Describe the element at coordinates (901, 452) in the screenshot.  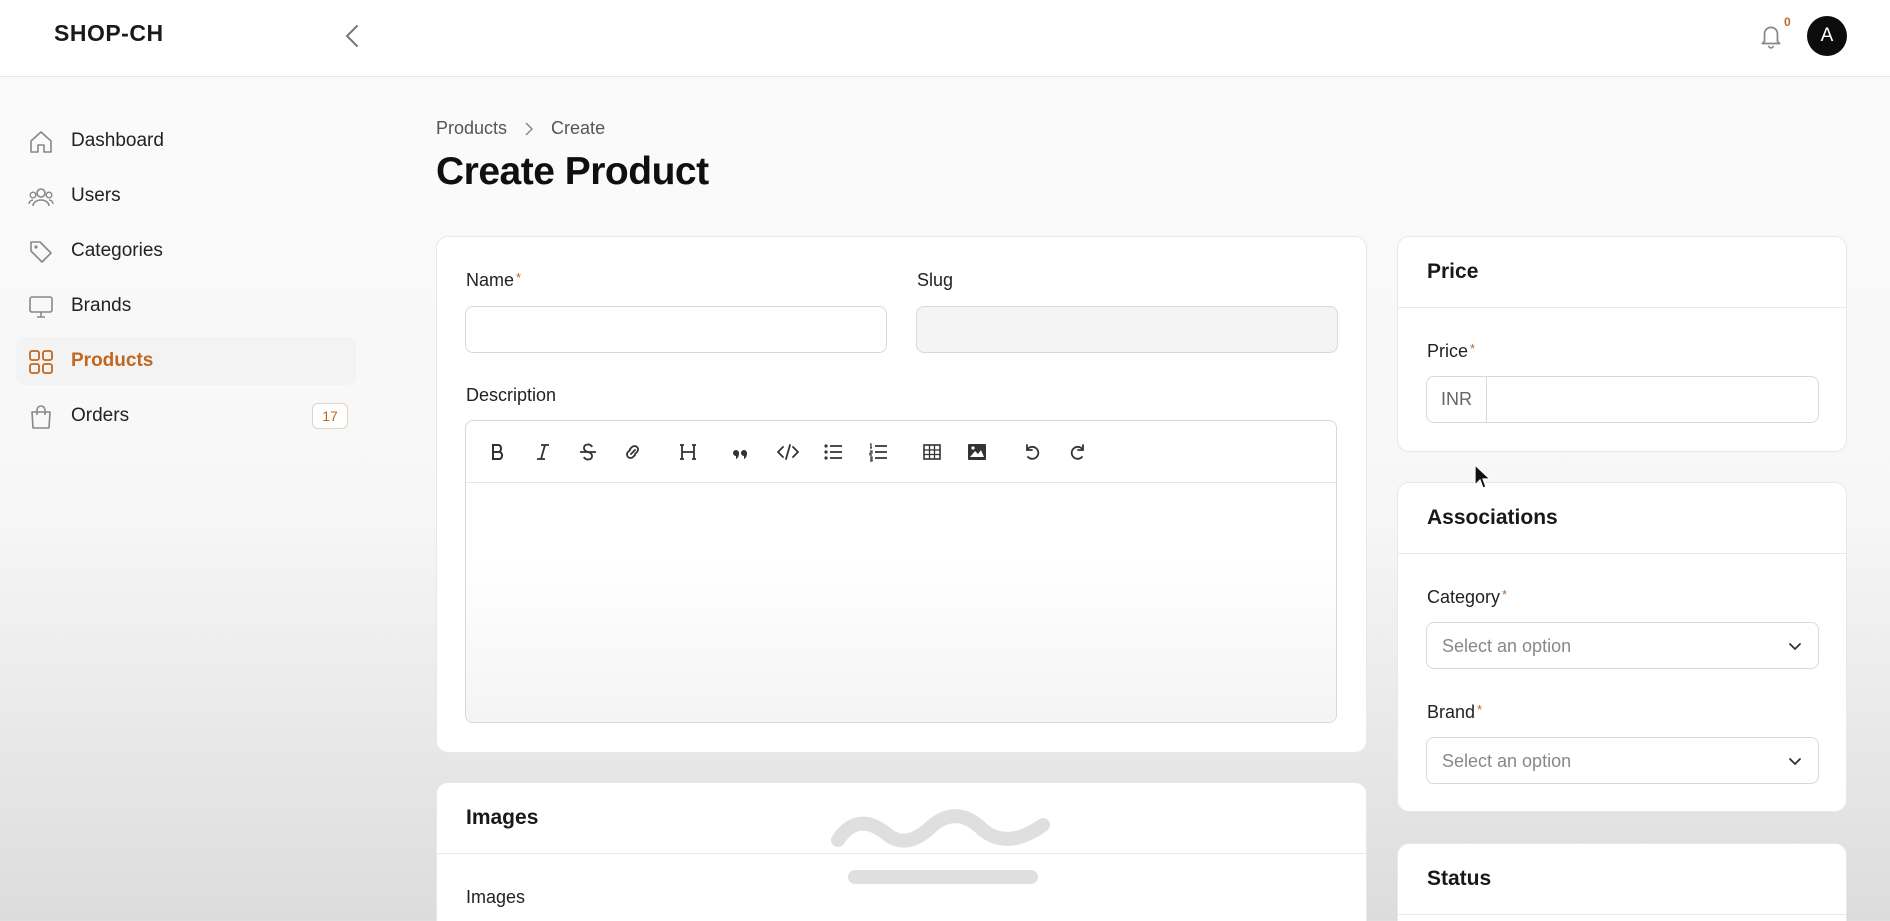
I see `editor-toolbar` at that location.